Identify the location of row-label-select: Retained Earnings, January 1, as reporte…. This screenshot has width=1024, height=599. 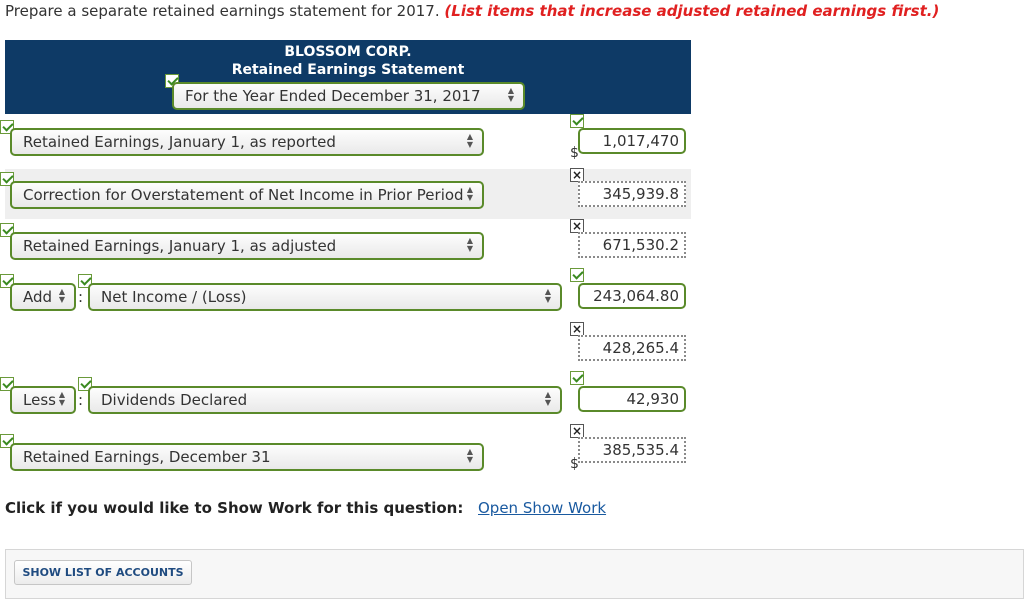
(247, 142).